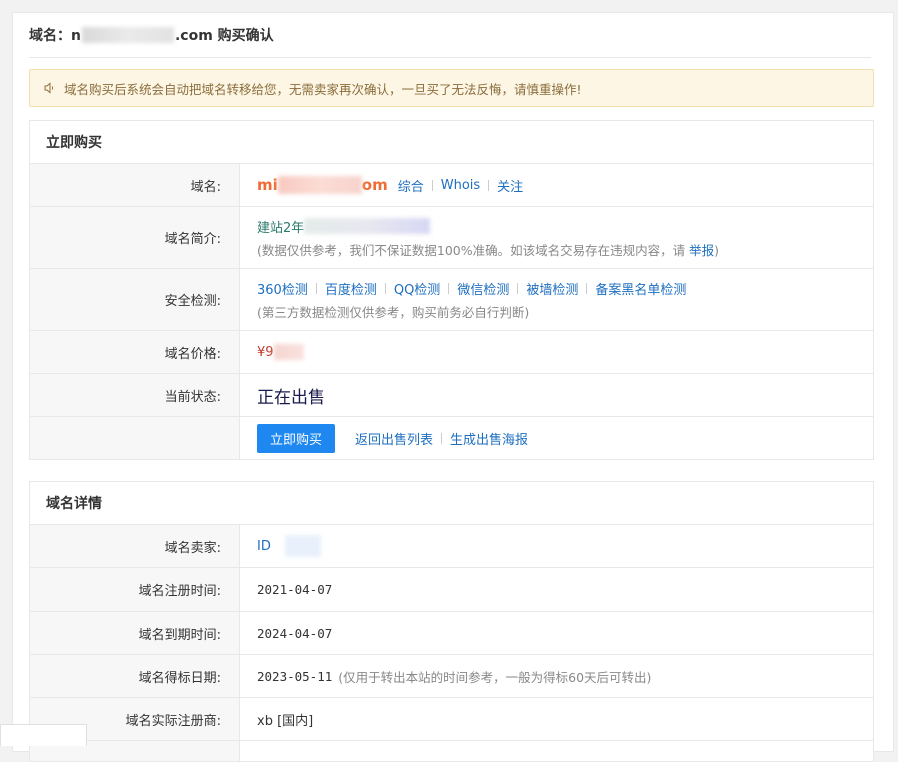  I want to click on check-qq-link: QQ检测, so click(417, 288).